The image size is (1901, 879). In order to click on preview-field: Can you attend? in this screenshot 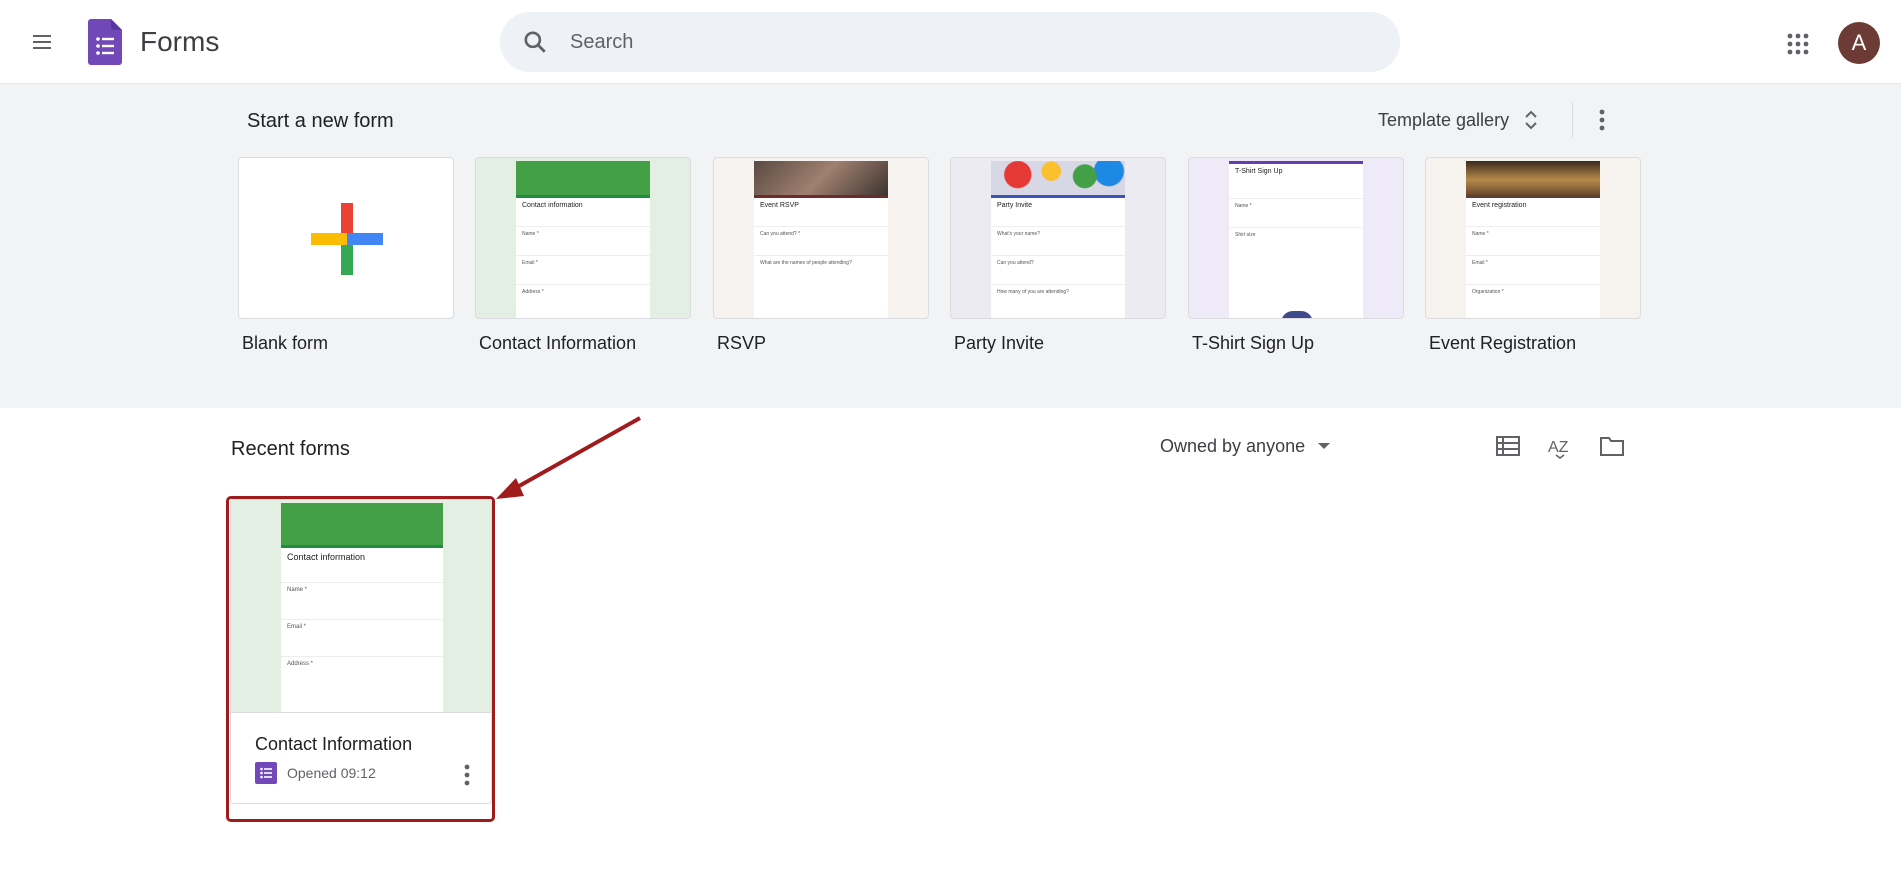, I will do `click(1058, 268)`.